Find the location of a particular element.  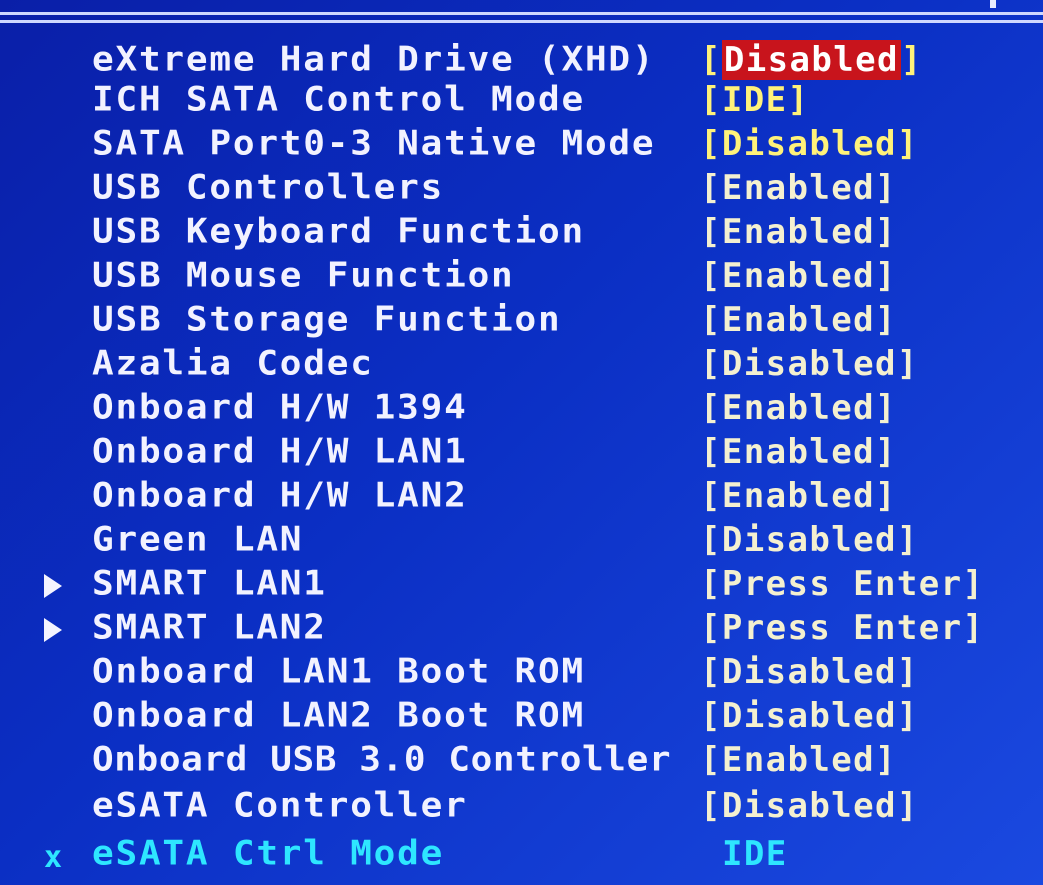

selected-value: Disabled is located at coordinates (811, 60).